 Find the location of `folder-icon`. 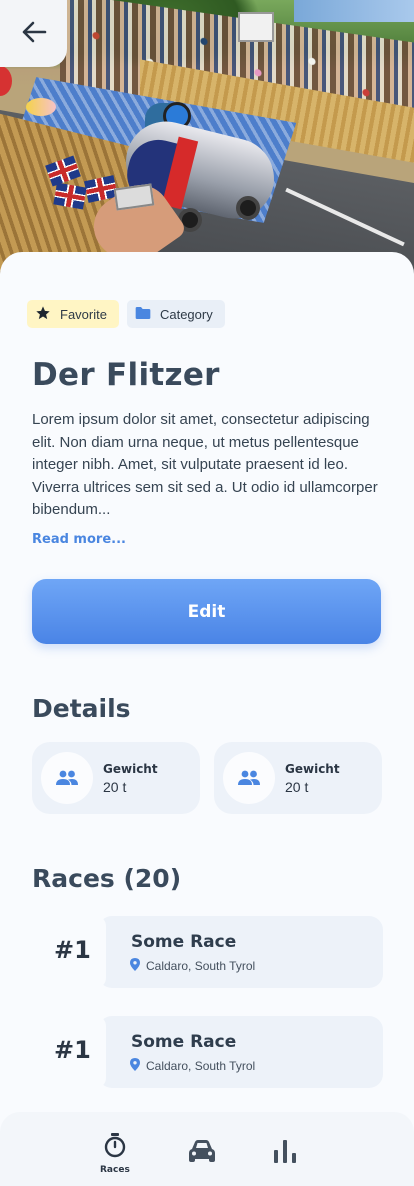

folder-icon is located at coordinates (143, 314).